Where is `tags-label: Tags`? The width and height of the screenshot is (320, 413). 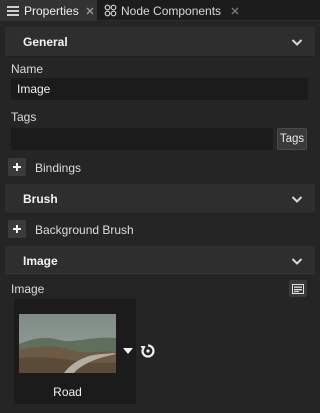 tags-label: Tags is located at coordinates (24, 117).